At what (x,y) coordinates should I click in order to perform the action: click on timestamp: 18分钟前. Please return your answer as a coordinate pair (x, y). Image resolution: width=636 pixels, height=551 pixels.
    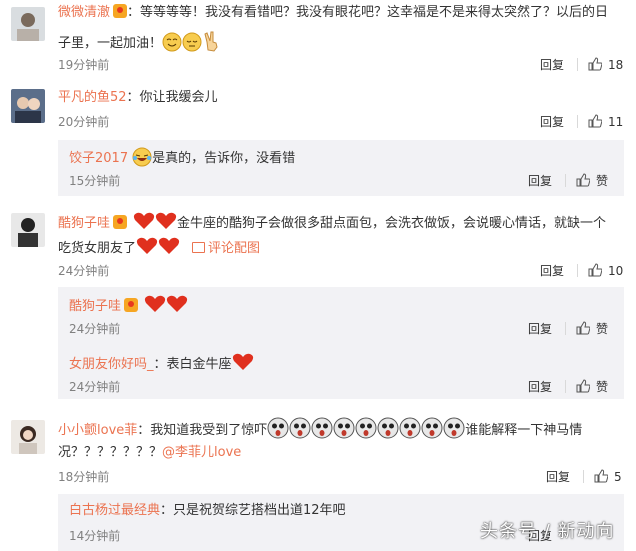
    Looking at the image, I should click on (84, 477).